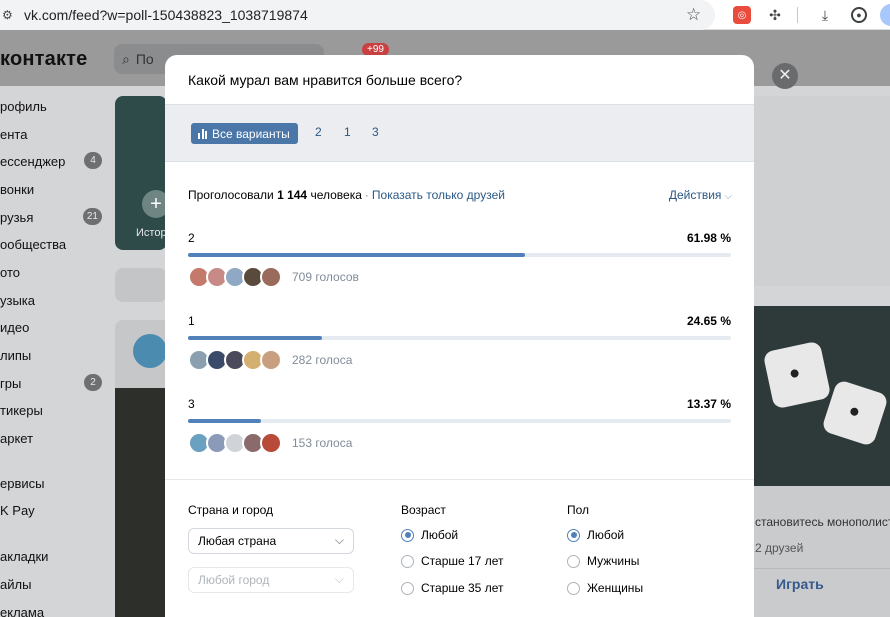 This screenshot has width=890, height=617. I want to click on sidebar-item-clips: липы, so click(55, 355).